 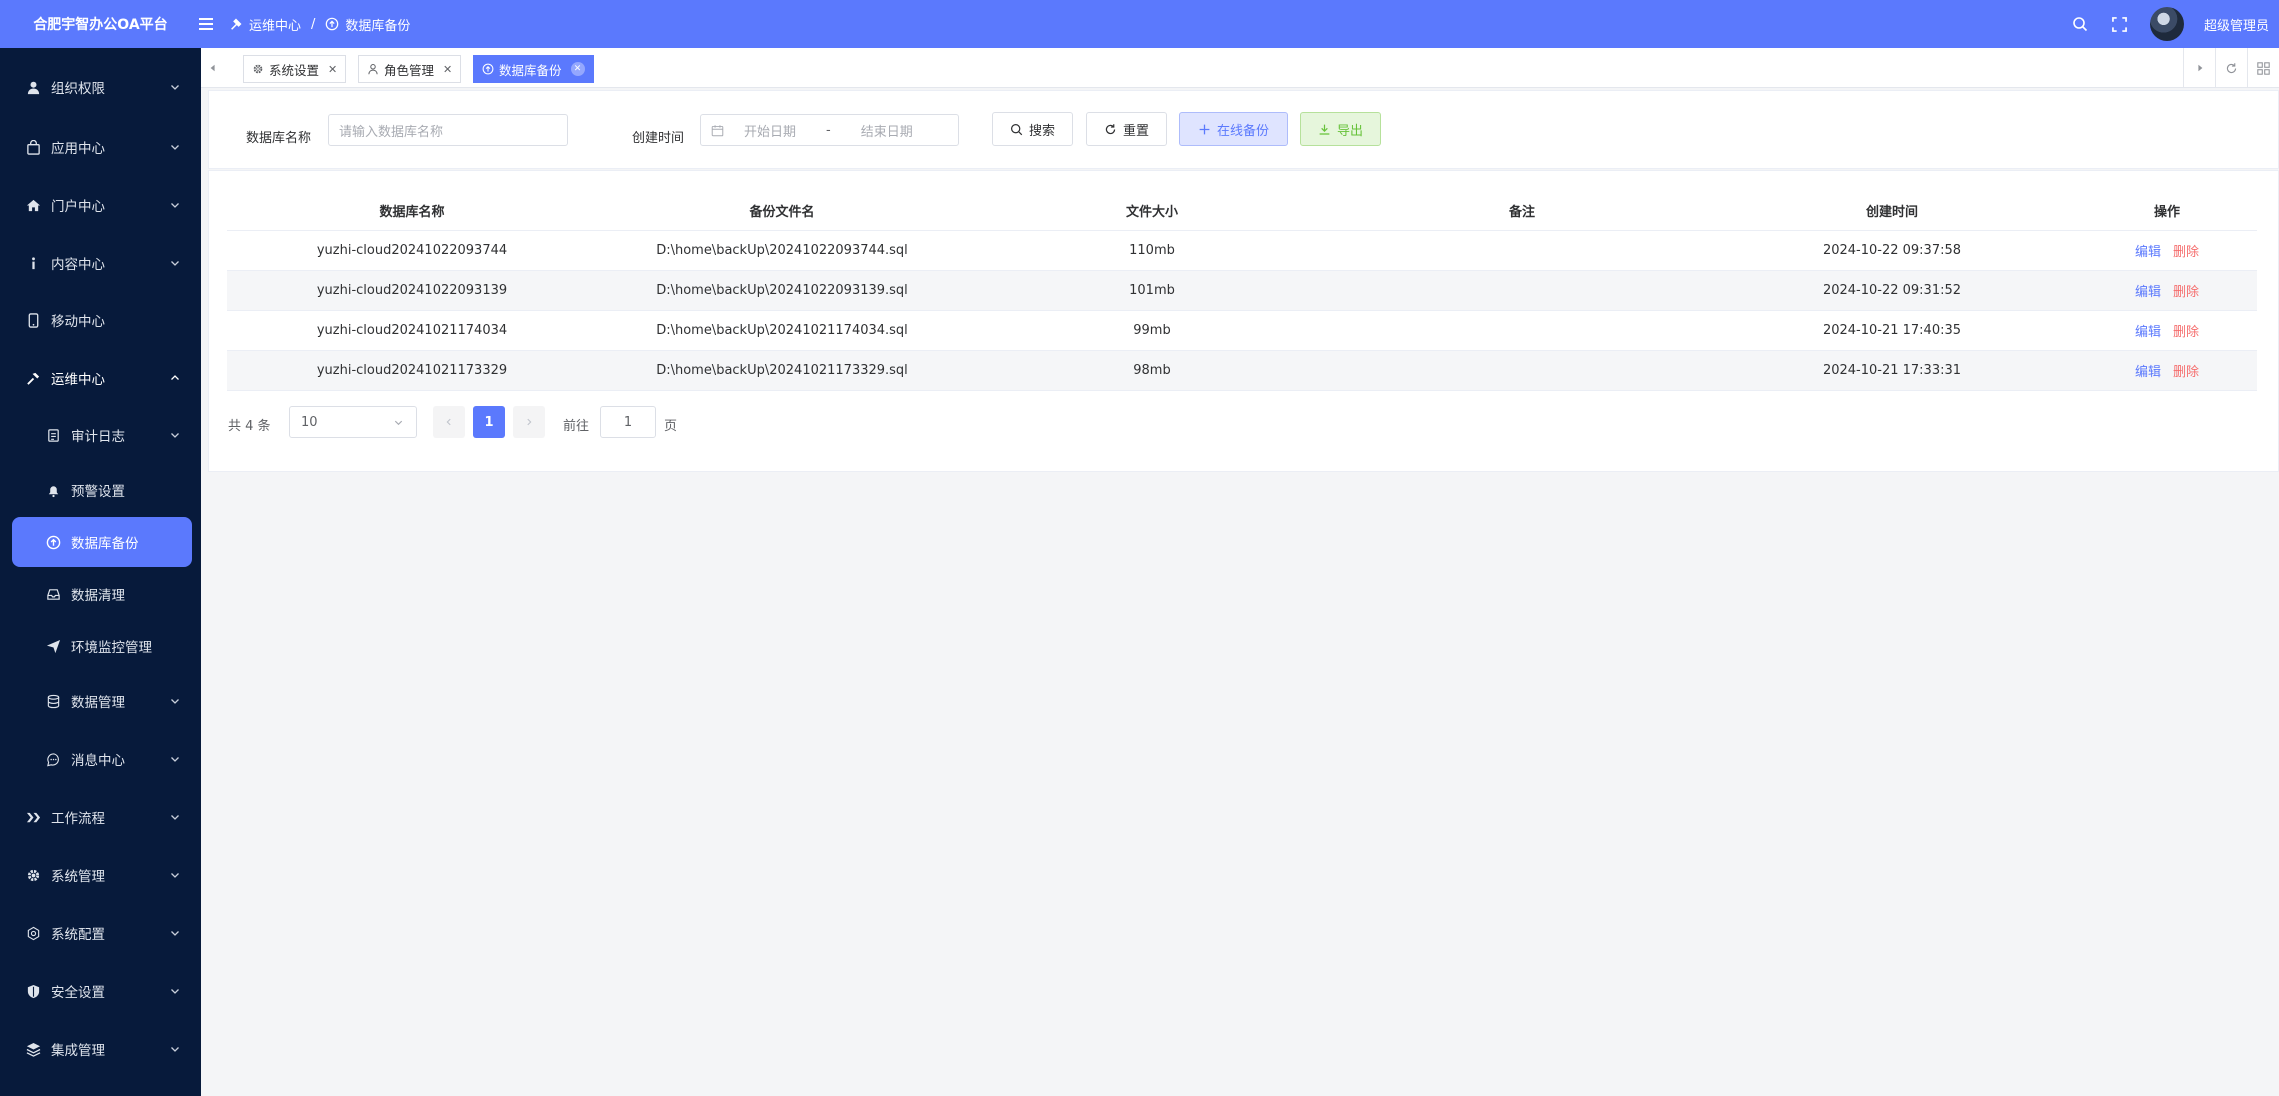 What do you see at coordinates (100, 875) in the screenshot?
I see `sidebar-item-system: 系统管理` at bounding box center [100, 875].